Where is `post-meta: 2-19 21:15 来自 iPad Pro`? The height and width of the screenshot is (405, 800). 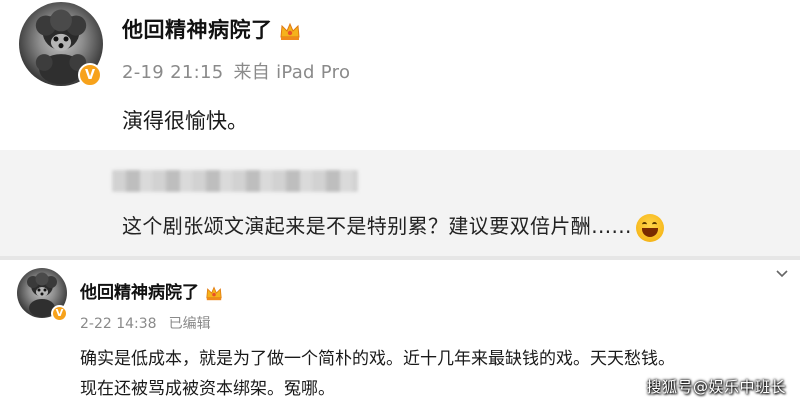 post-meta: 2-19 21:15 来自 iPad Pro is located at coordinates (236, 71).